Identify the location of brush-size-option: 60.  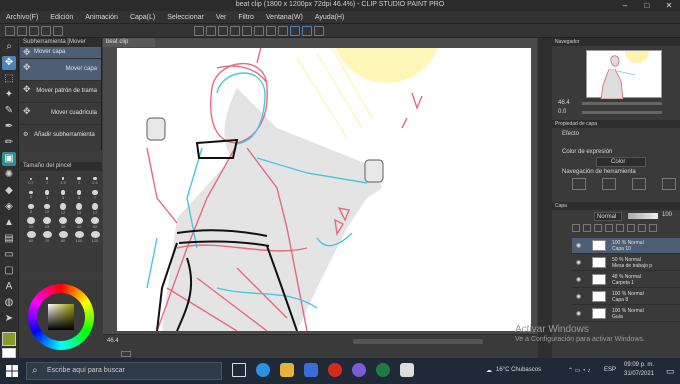
(31, 237).